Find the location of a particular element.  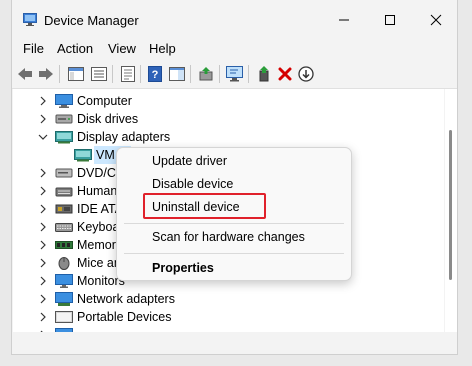

minimize-icon is located at coordinates (344, 20).